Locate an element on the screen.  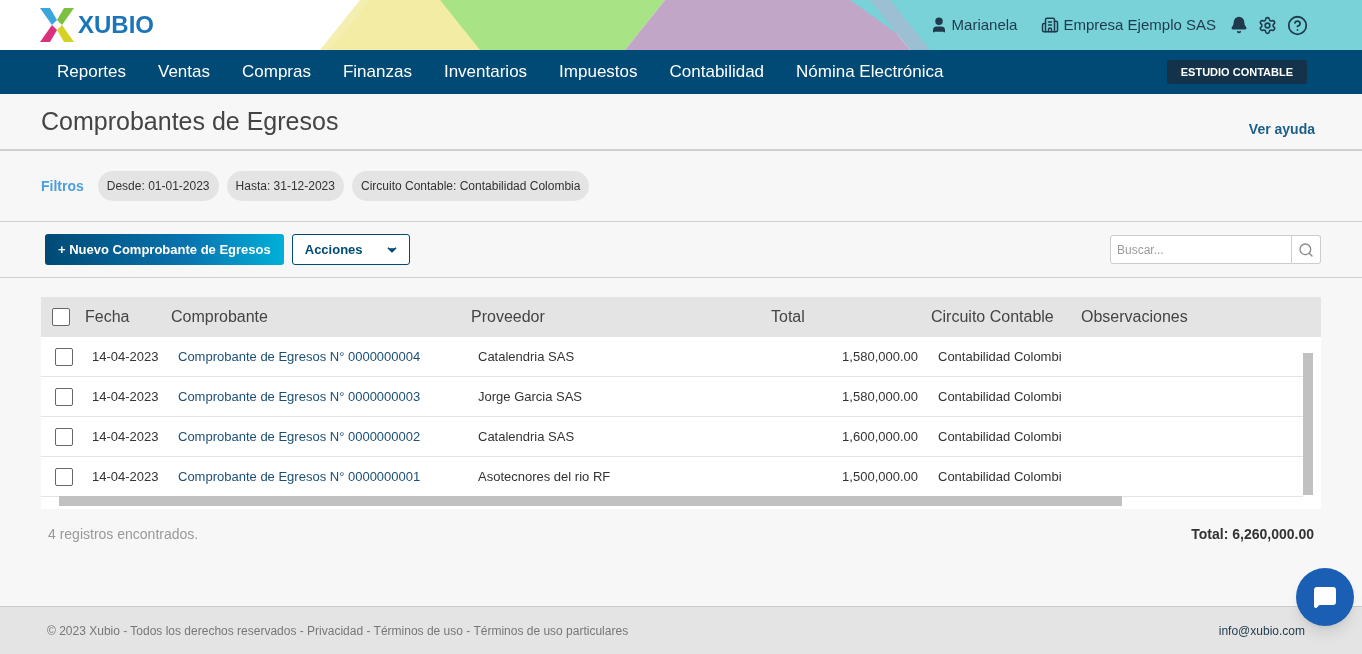
help-icon is located at coordinates (1297, 25).